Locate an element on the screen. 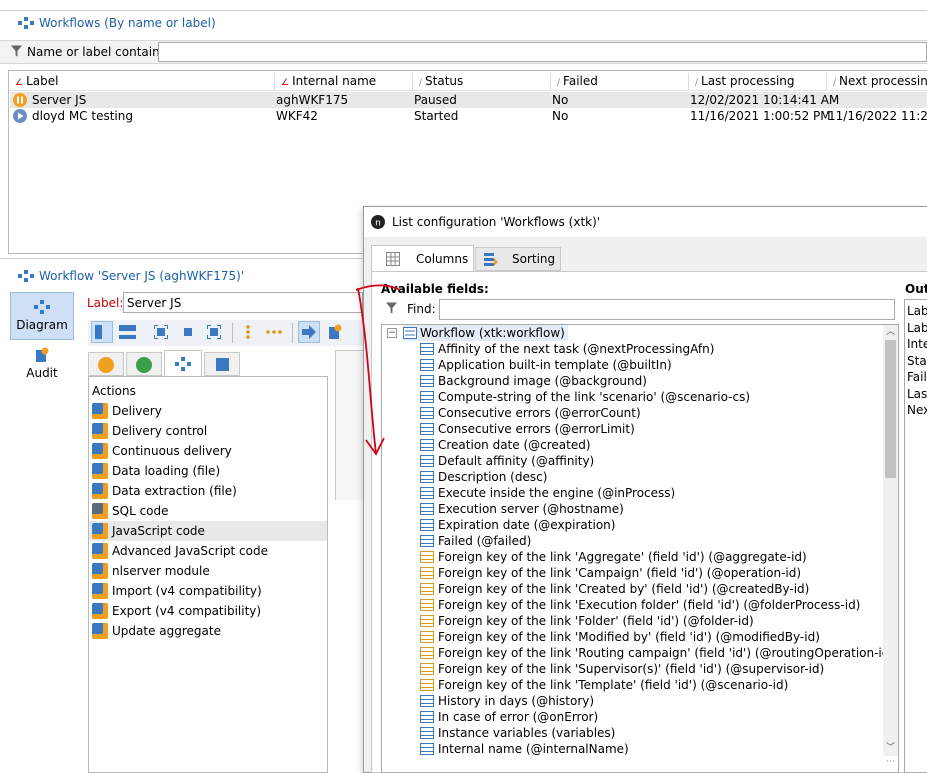 The height and width of the screenshot is (773, 927). scroll-down-button: ﹀ is located at coordinates (890, 748).